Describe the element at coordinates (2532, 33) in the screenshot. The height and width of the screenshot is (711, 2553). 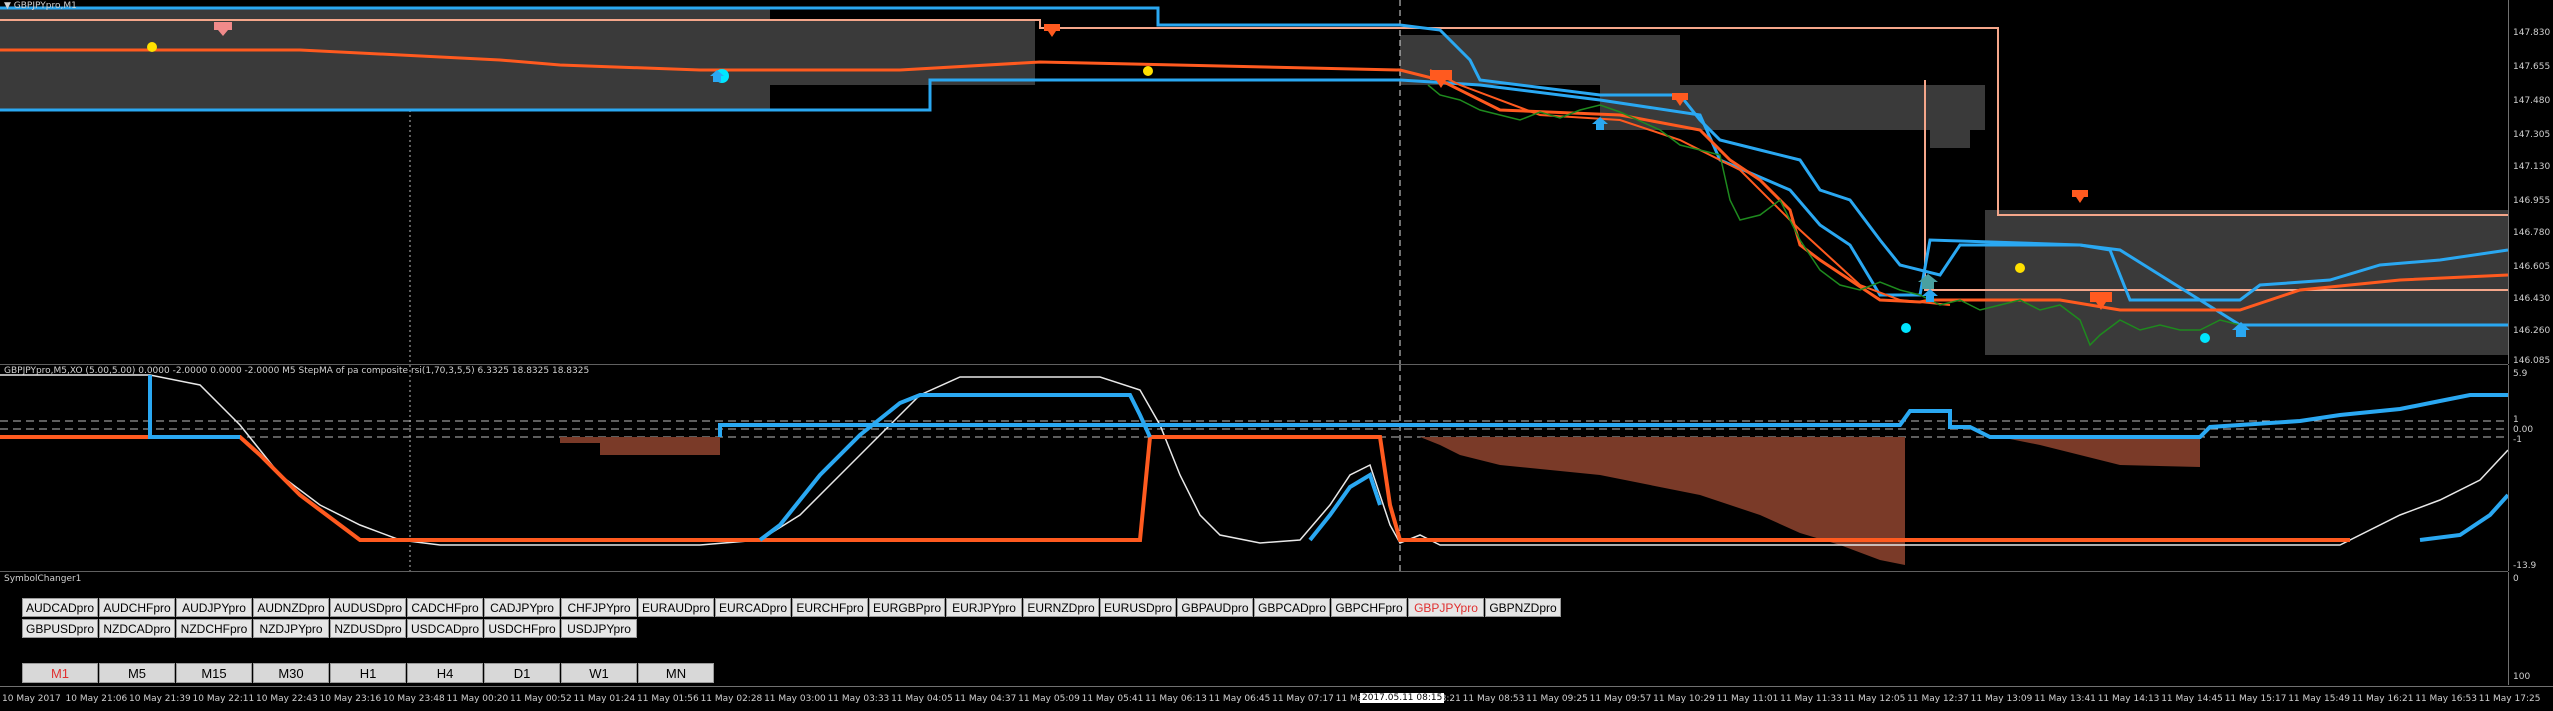
I see `price-label: 147.830` at that location.